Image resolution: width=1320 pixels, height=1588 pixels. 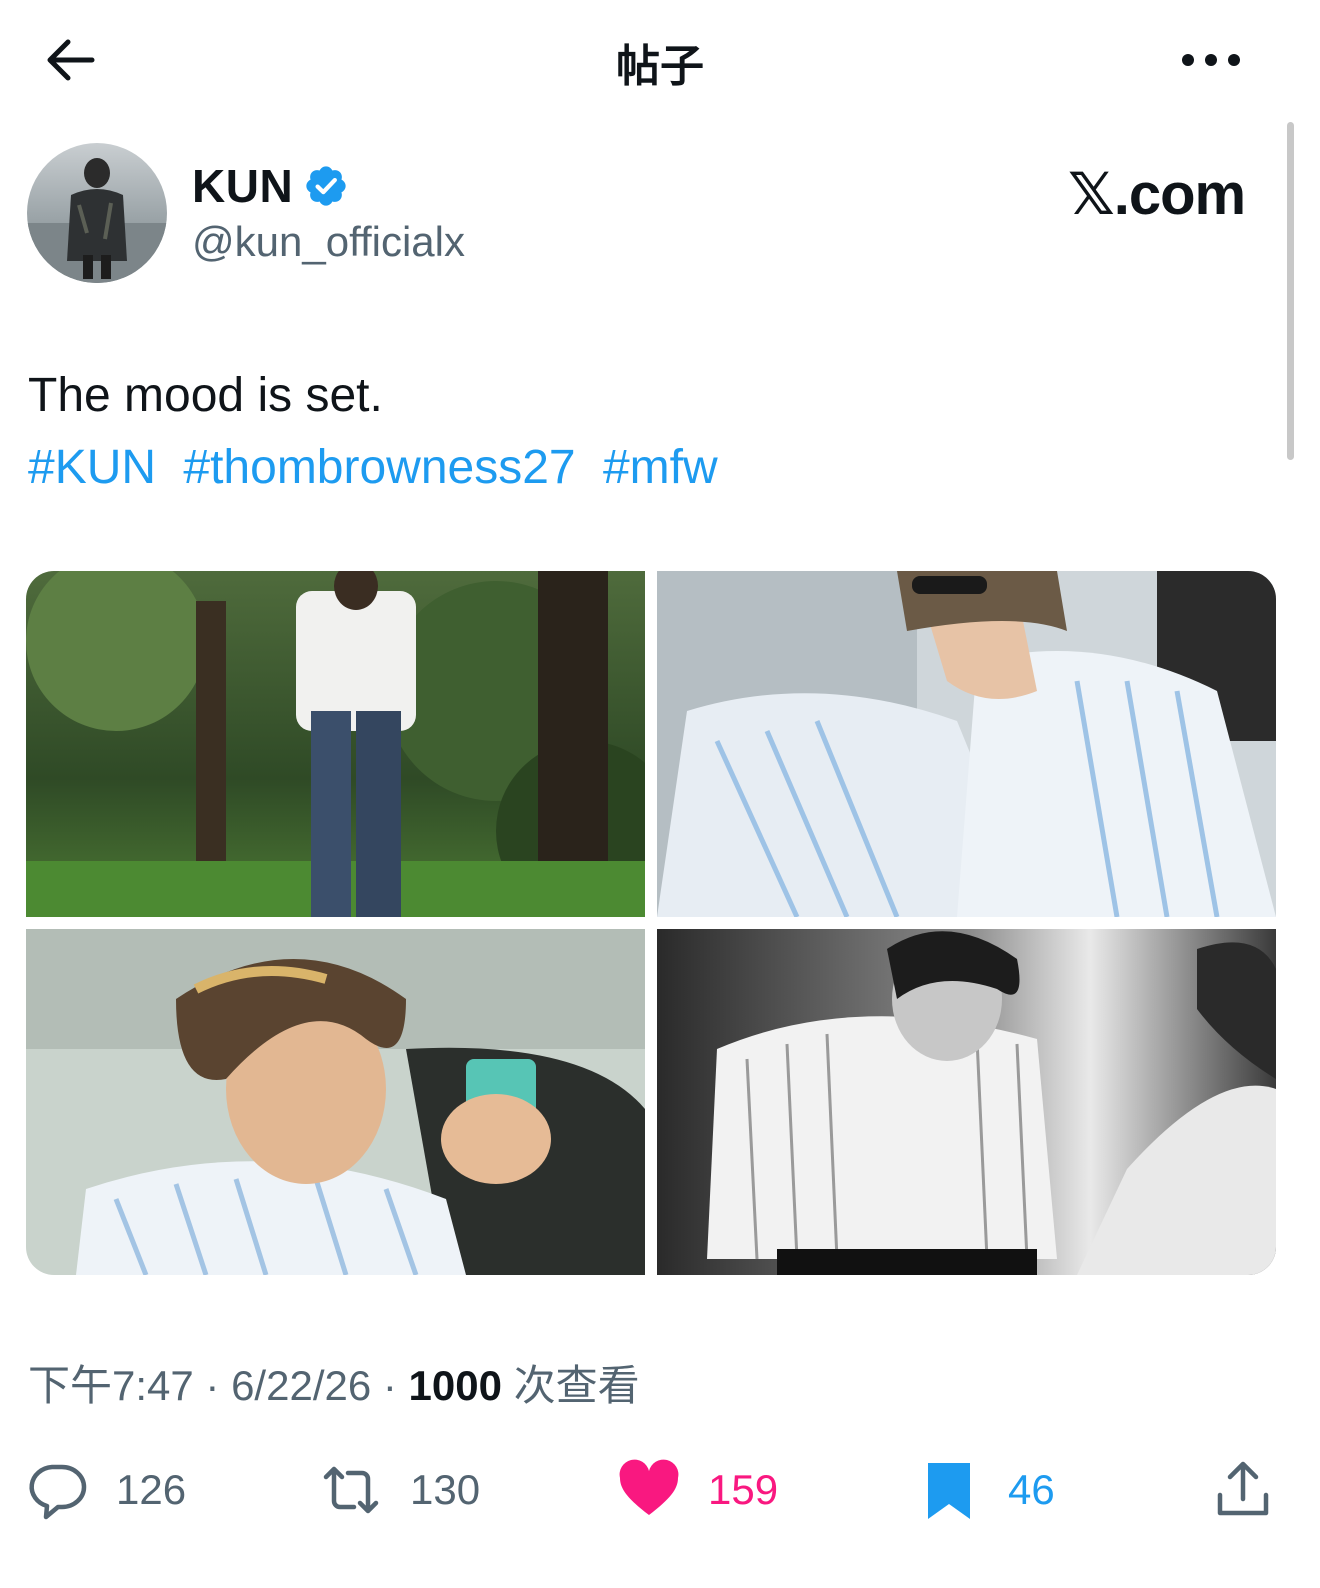 What do you see at coordinates (743, 1489) in the screenshot?
I see `like-count: 159` at bounding box center [743, 1489].